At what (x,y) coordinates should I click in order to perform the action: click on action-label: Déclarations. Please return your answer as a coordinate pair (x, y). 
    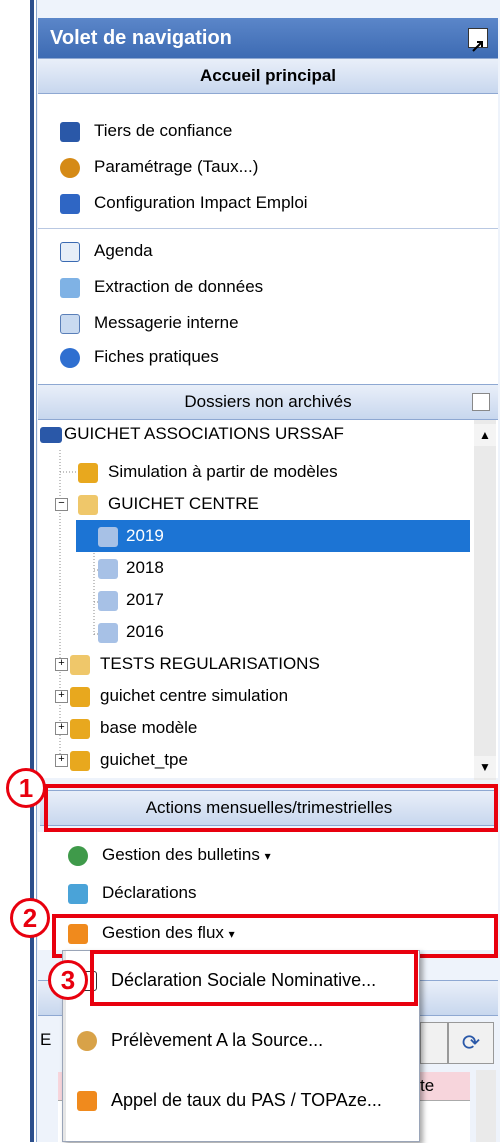
    Looking at the image, I should click on (149, 892).